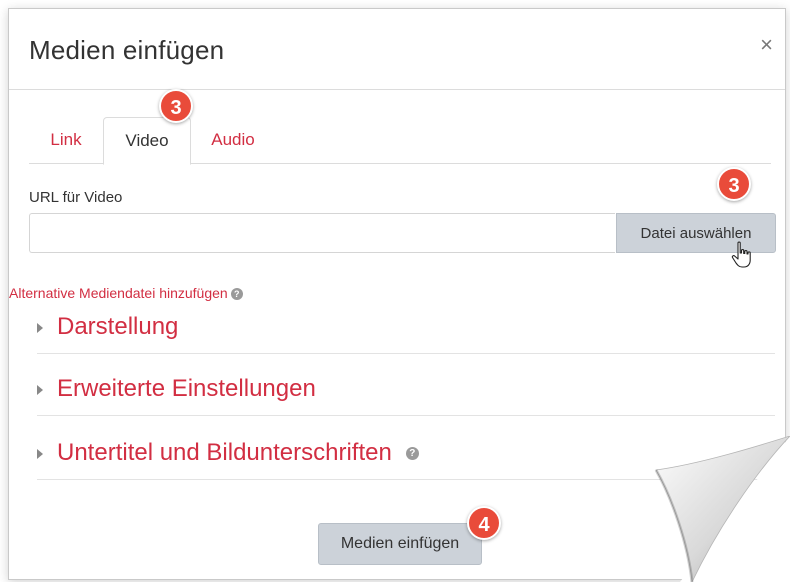 This screenshot has height=582, width=790. What do you see at coordinates (406, 330) in the screenshot?
I see `section-darstellung: Darstellung` at bounding box center [406, 330].